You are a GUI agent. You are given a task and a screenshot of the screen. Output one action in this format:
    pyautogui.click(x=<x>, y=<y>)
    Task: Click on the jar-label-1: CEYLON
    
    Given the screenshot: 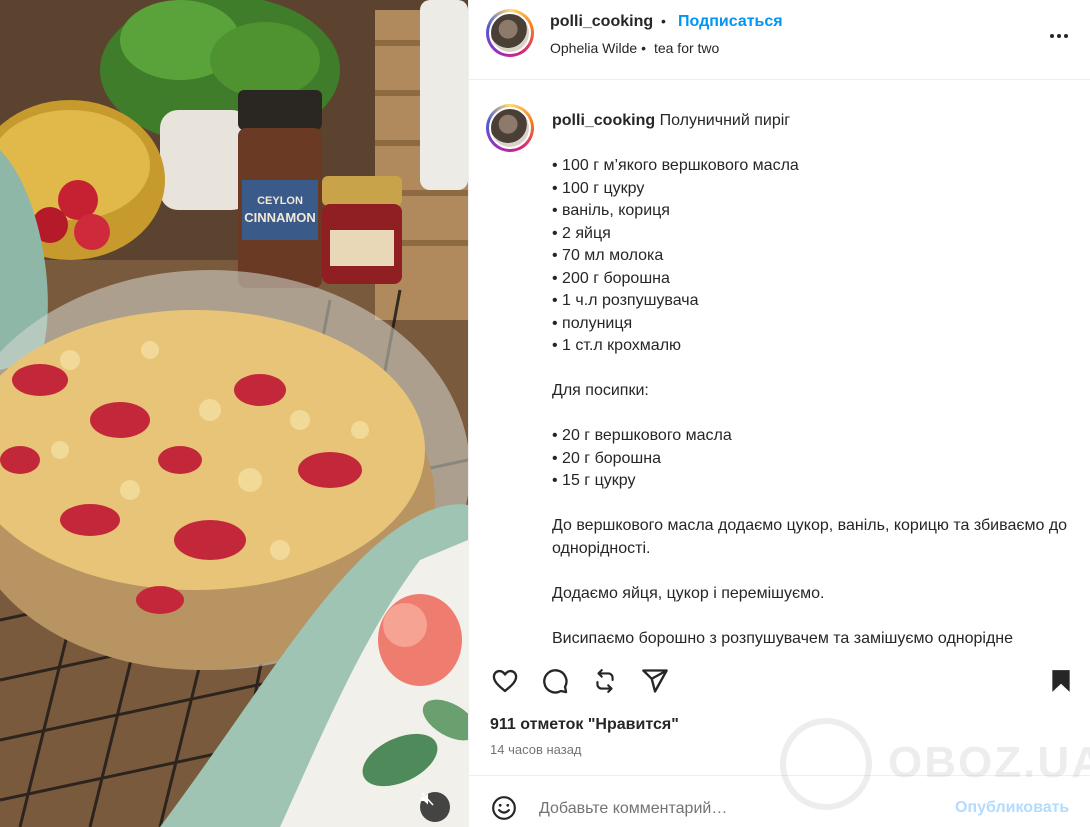 What is the action you would take?
    pyautogui.click(x=280, y=201)
    